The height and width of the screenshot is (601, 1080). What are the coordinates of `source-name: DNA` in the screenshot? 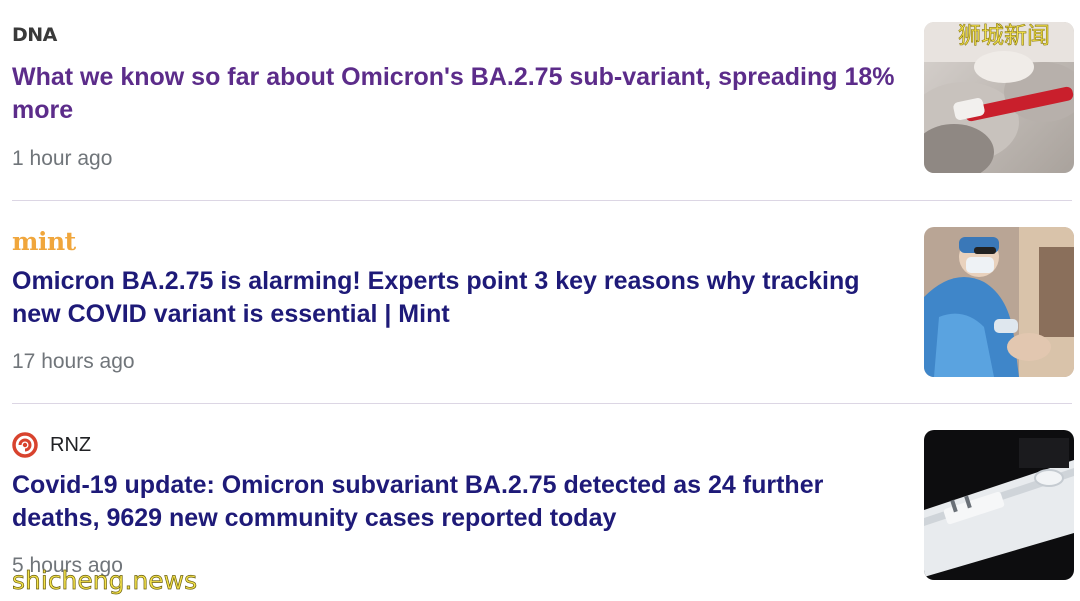 It's located at (34, 35).